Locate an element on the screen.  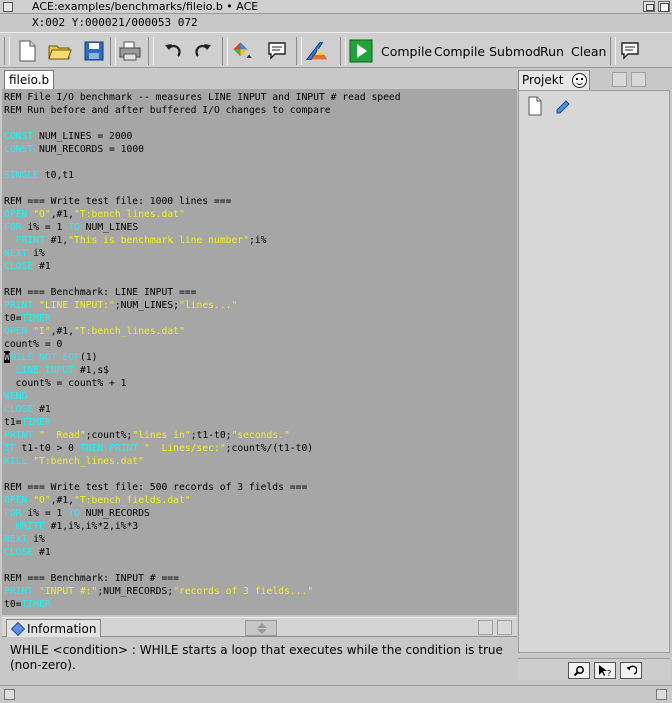
code-line: REM === Benchmark: LINE INPUT === is located at coordinates (100, 292).